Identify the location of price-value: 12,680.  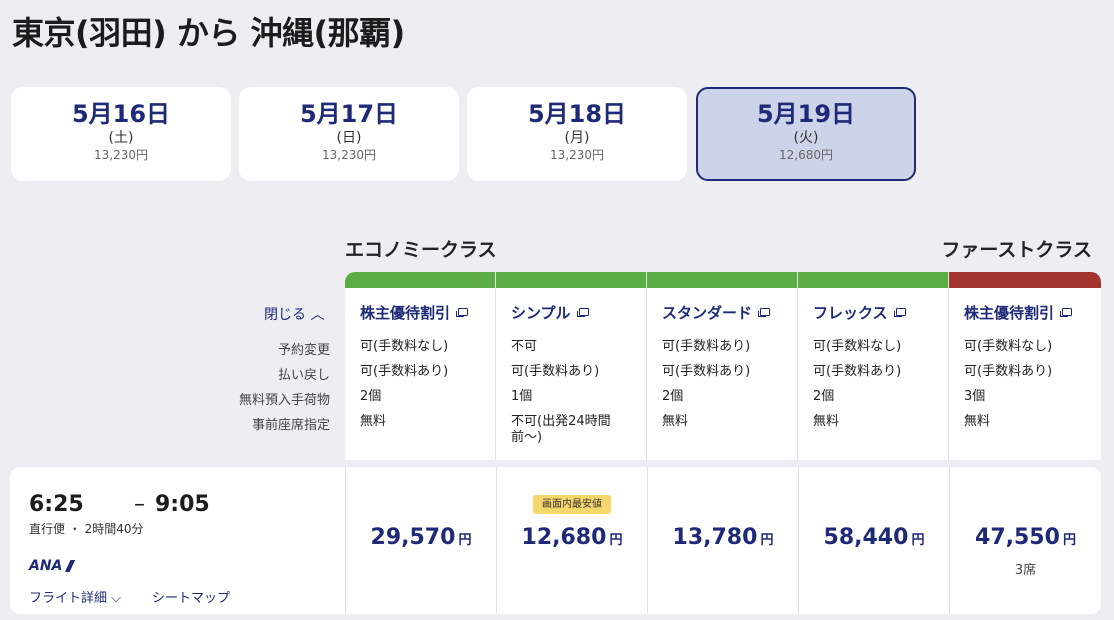
(564, 537).